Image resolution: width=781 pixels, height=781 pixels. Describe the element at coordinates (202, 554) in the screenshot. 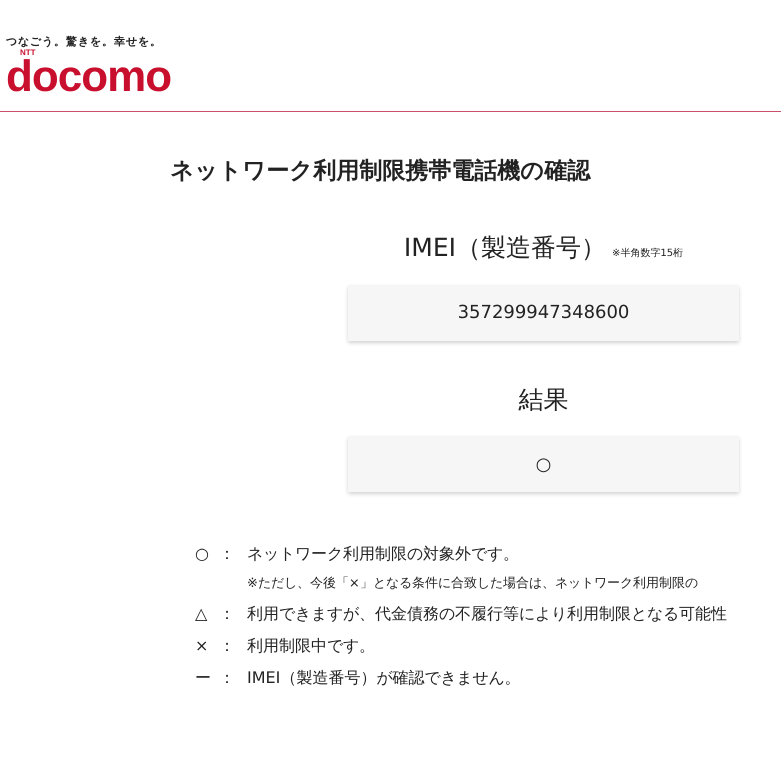

I see `legend-symbol: ○` at that location.